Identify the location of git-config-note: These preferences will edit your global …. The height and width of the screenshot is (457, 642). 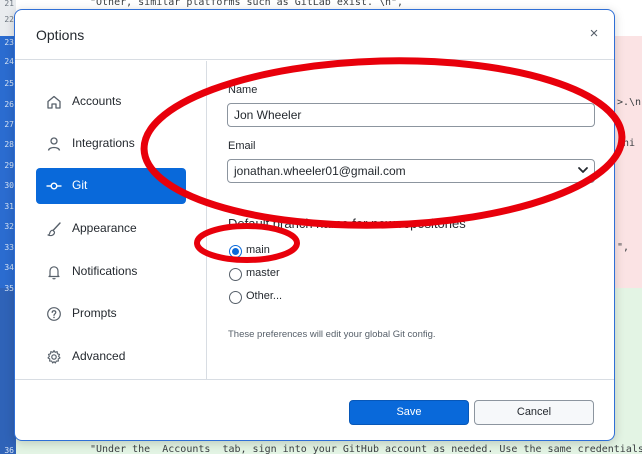
(332, 334).